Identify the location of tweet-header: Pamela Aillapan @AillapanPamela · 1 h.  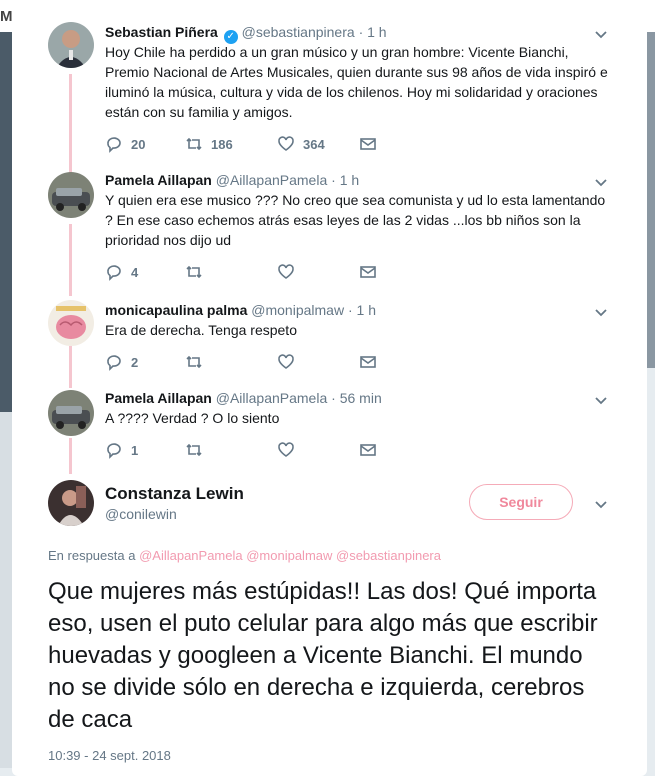
(232, 180).